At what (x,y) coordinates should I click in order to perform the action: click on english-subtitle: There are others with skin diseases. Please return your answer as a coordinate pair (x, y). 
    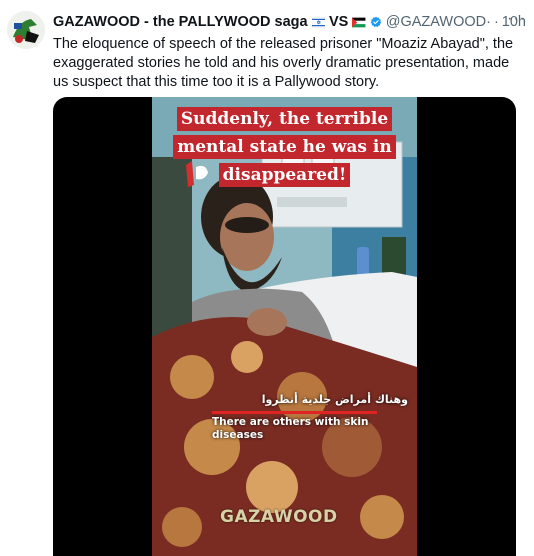
    Looking at the image, I should click on (290, 428).